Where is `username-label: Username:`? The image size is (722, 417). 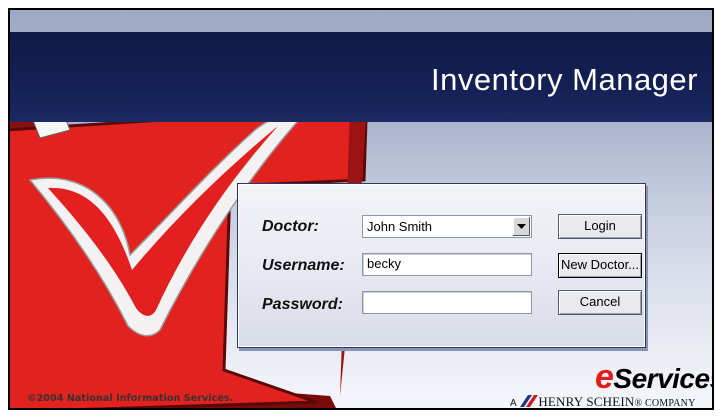
username-label: Username: is located at coordinates (303, 265).